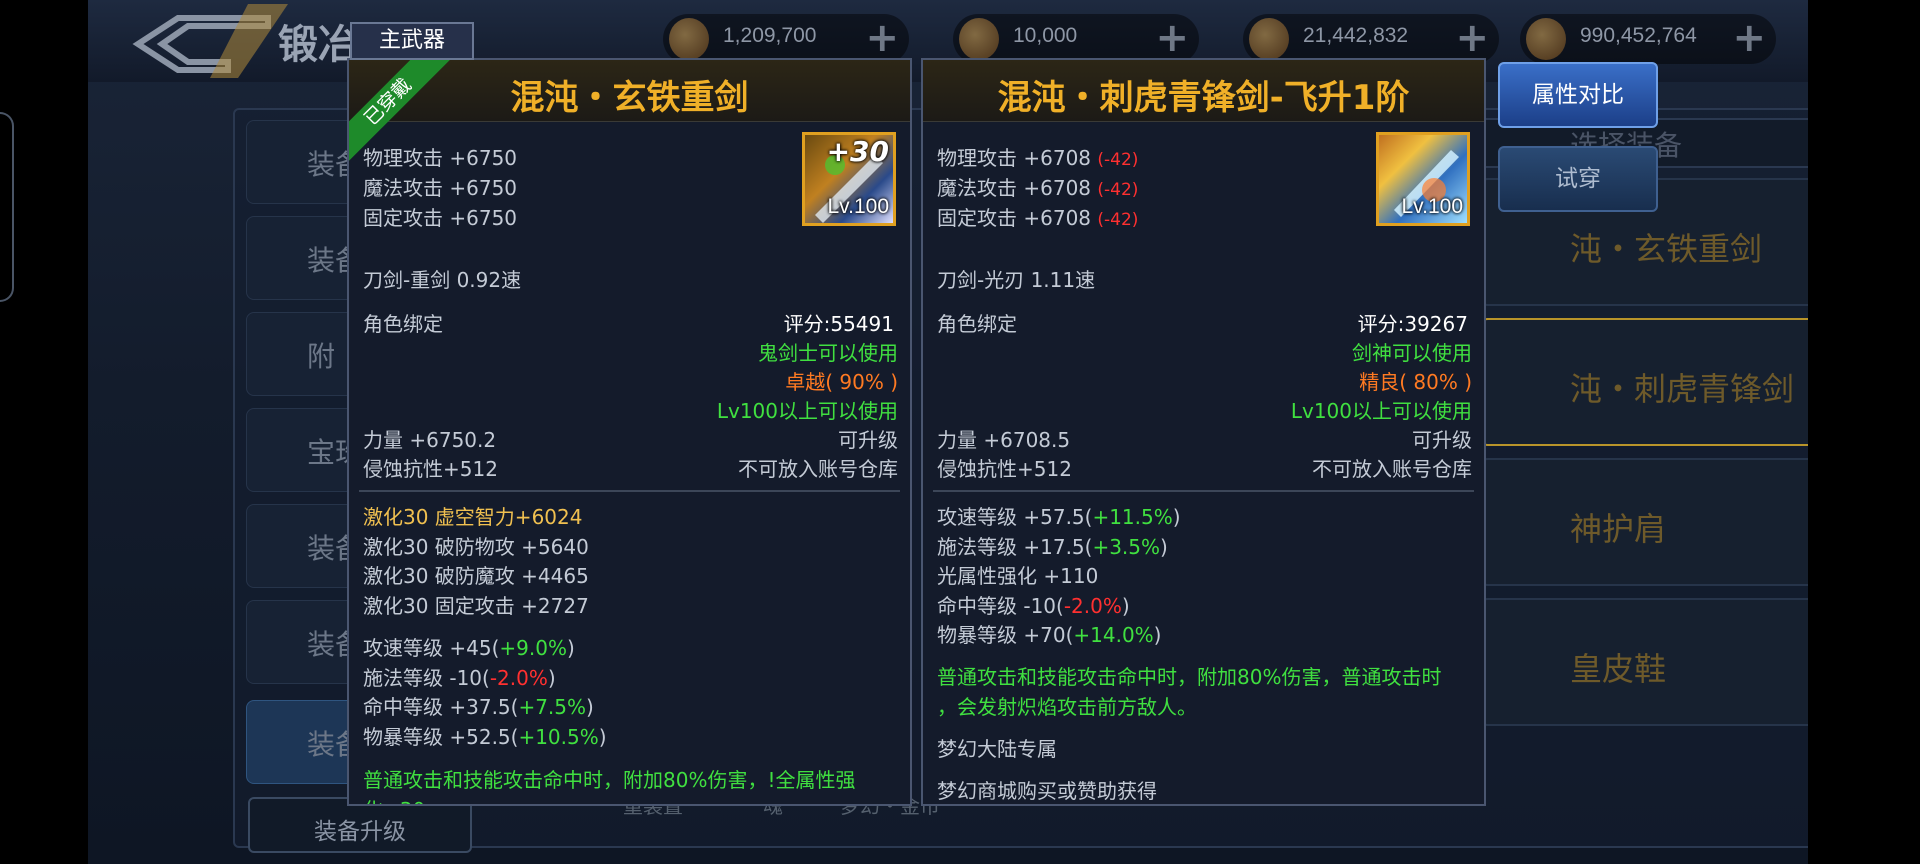  Describe the element at coordinates (1643, 522) in the screenshot. I see `bg-equip-item: 神护肩` at that location.